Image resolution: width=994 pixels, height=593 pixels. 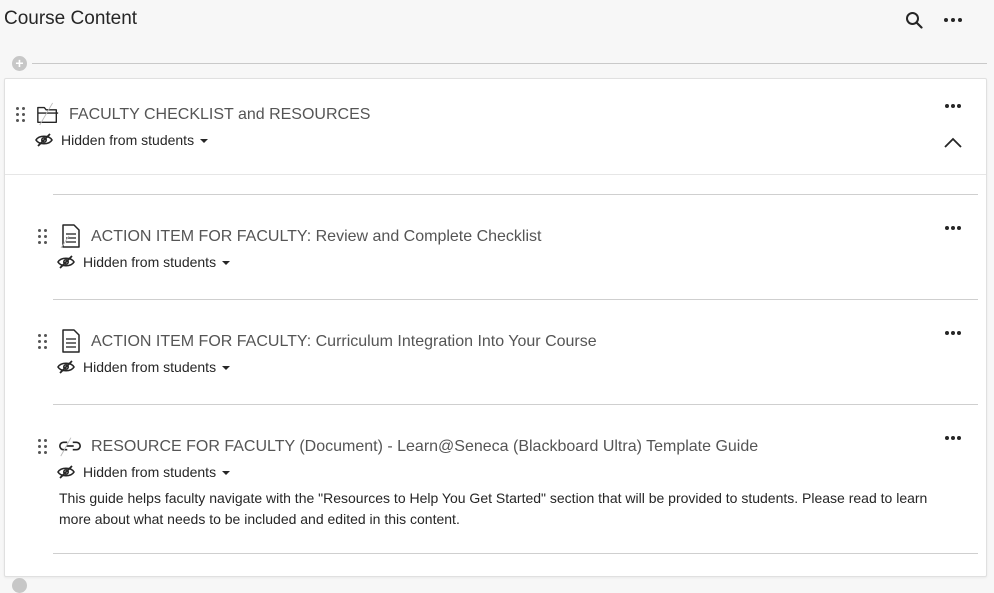 I want to click on add-content-divider, so click(x=509, y=63).